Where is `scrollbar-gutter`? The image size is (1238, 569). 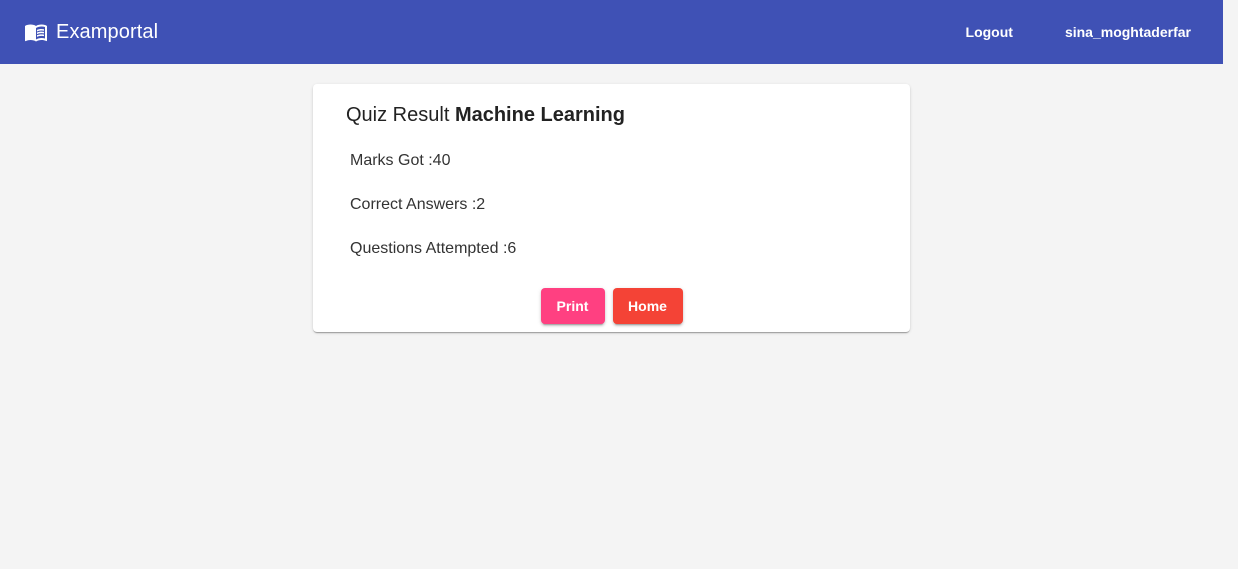
scrollbar-gutter is located at coordinates (1230, 284).